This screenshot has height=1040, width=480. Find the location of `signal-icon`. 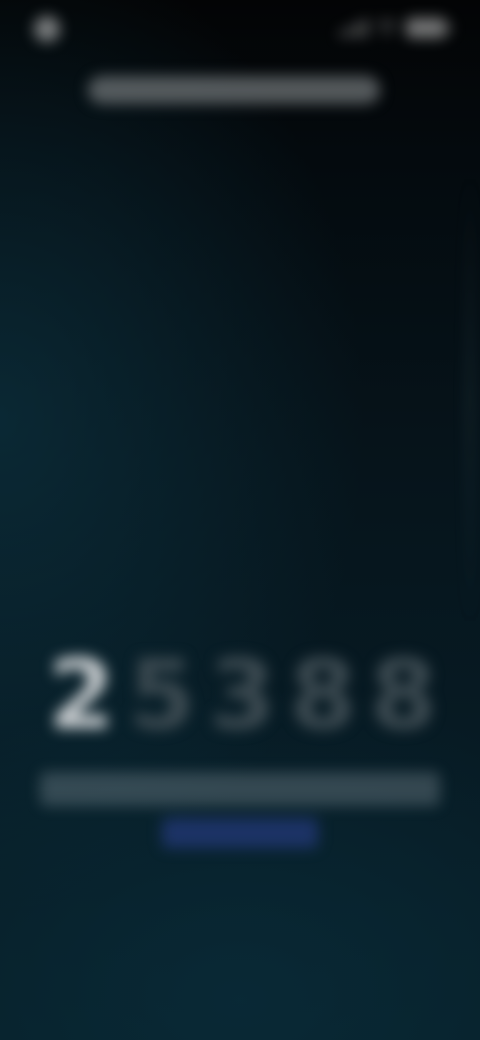

signal-icon is located at coordinates (353, 28).